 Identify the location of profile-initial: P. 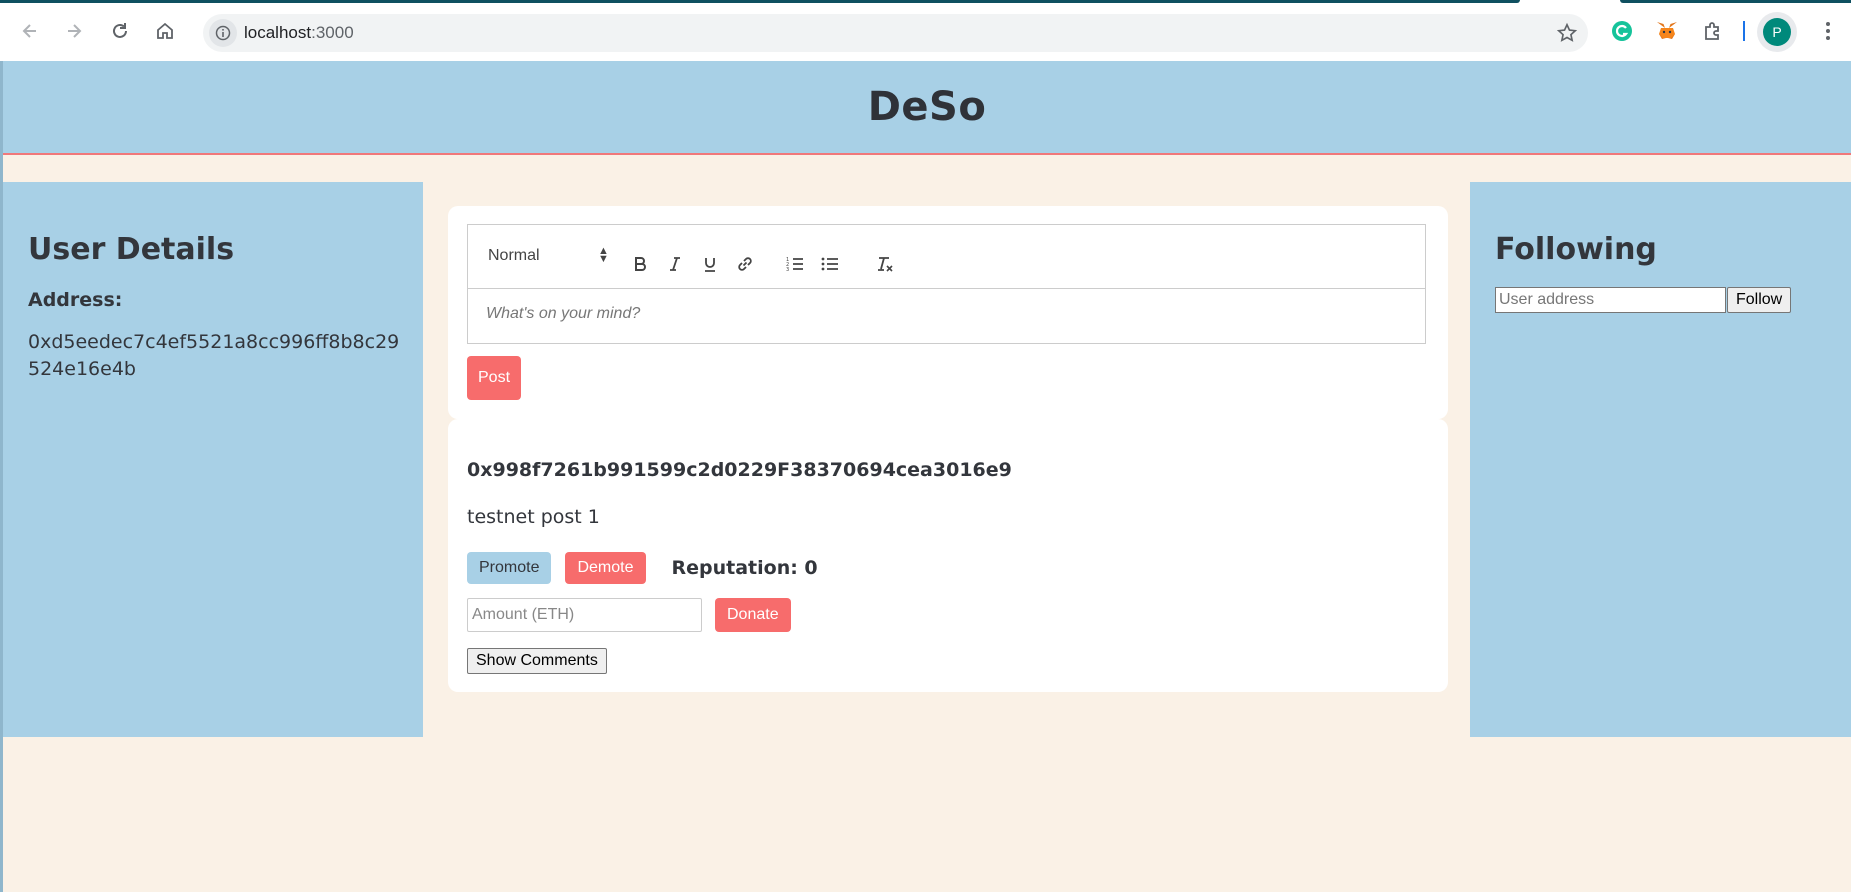
(1777, 32).